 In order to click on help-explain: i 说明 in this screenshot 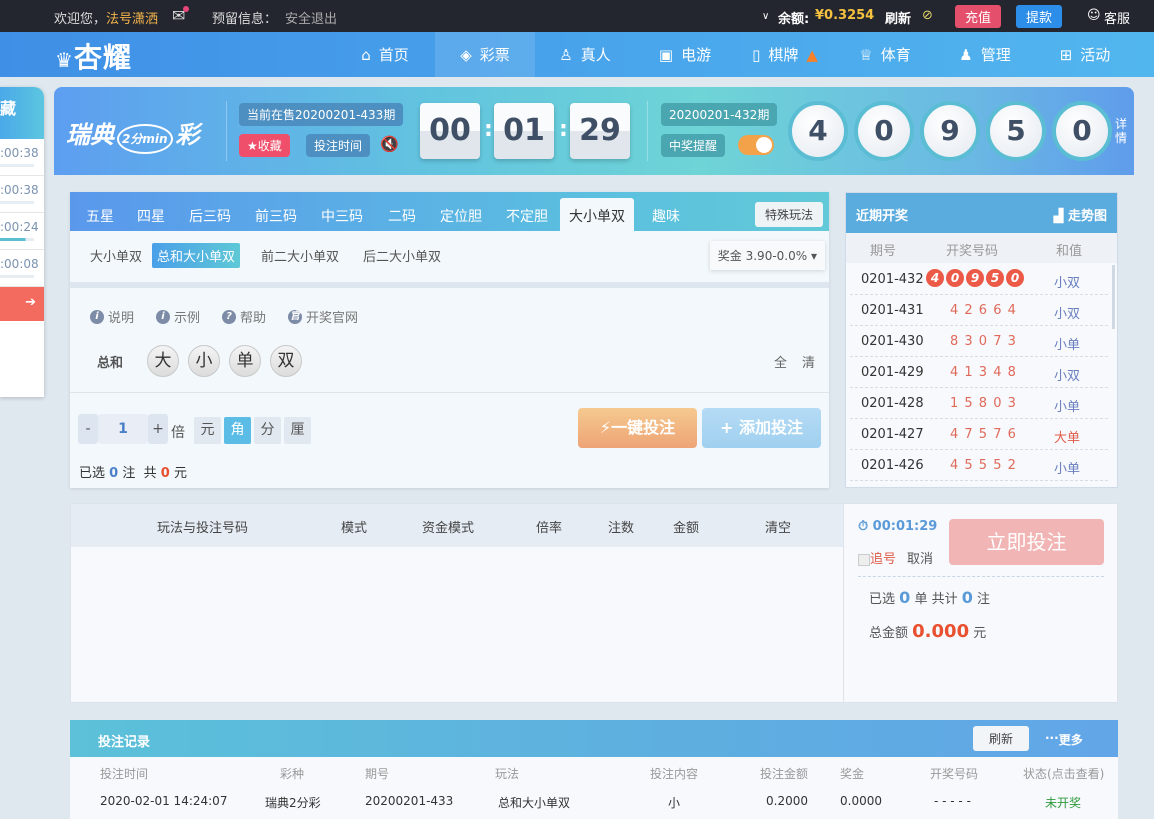, I will do `click(112, 316)`.